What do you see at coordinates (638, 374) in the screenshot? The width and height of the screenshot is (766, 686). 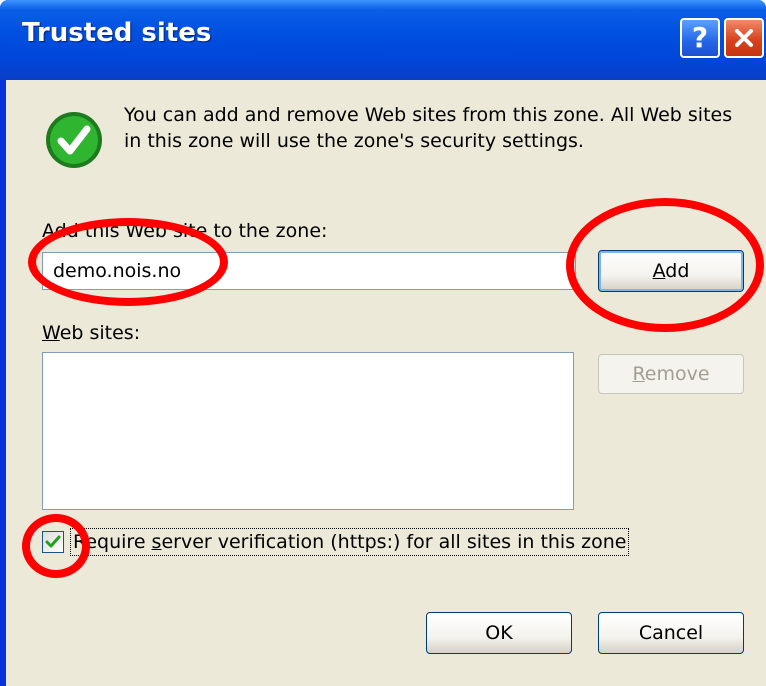 I see `remove-mnemonic: R` at bounding box center [638, 374].